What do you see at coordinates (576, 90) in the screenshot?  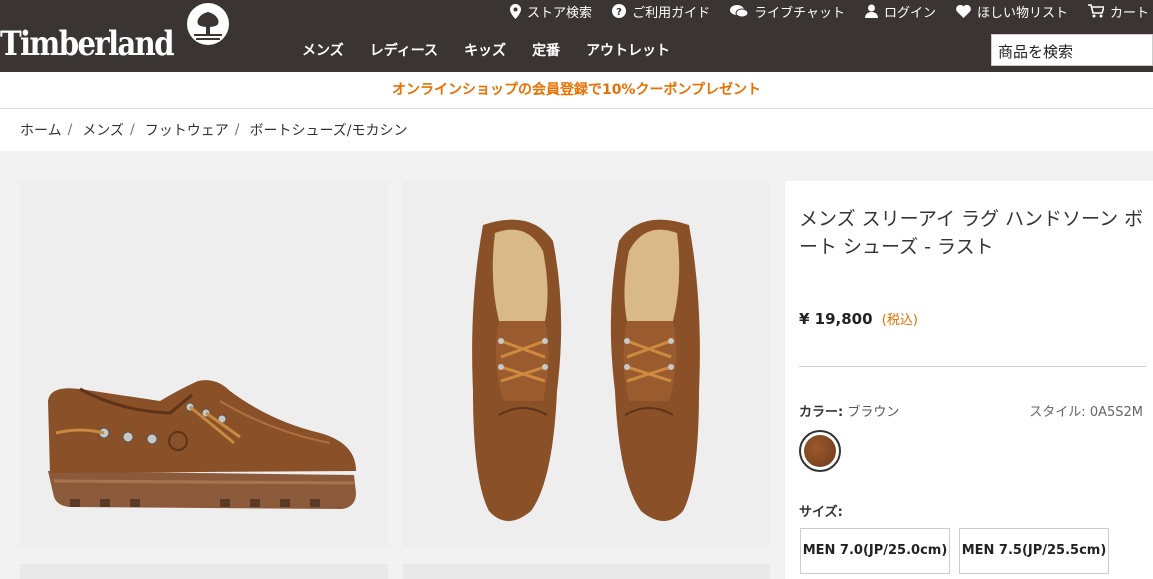 I see `promo-banner: オンラインショップの会員登録で10%クーポンプレゼント` at bounding box center [576, 90].